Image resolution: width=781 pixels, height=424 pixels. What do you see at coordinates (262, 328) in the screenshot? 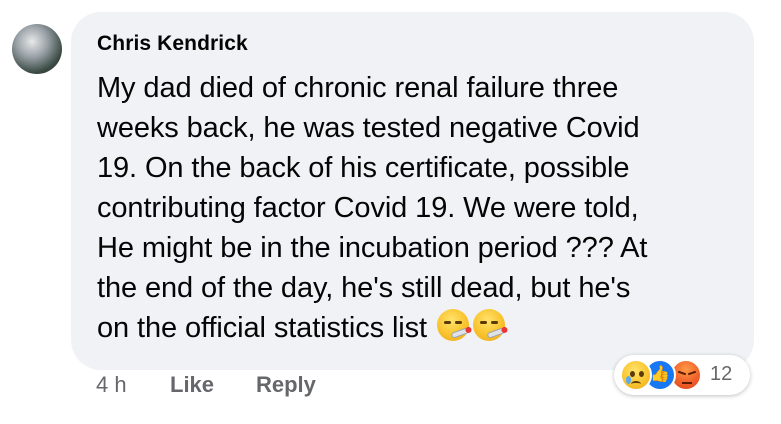
I see `comment-line: on the official statistics list` at bounding box center [262, 328].